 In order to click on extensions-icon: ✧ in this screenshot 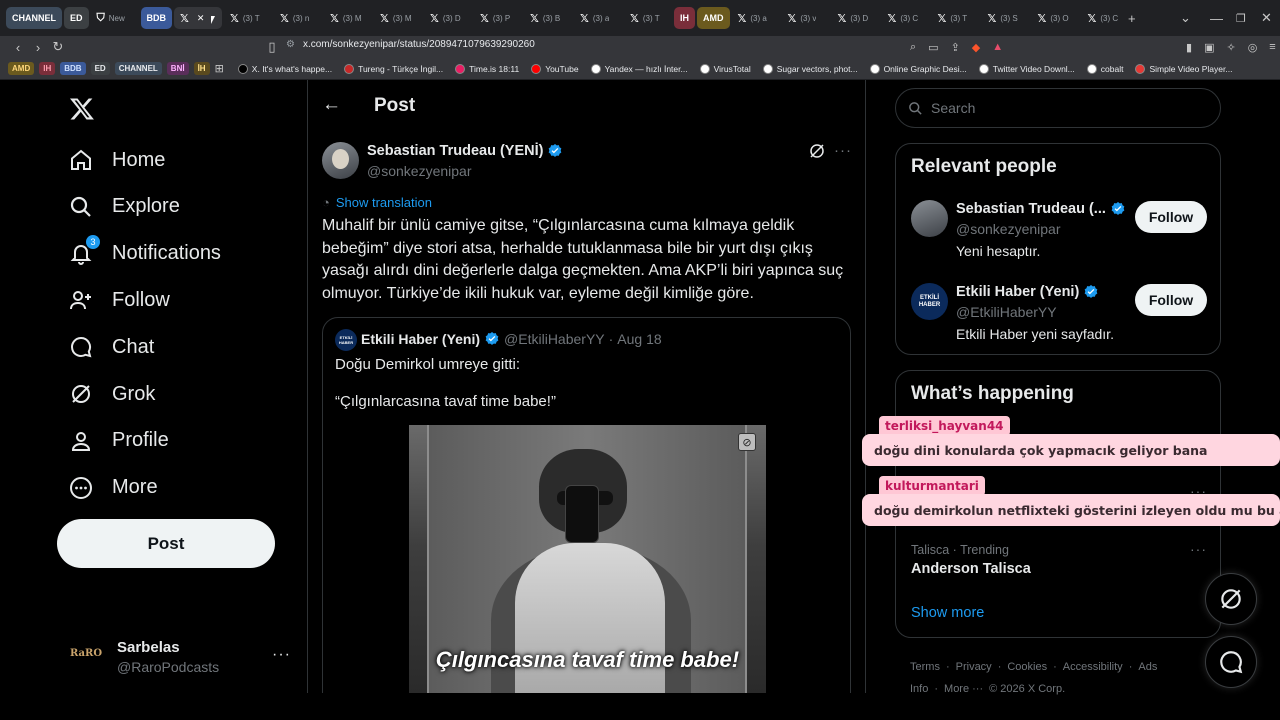, I will do `click(1230, 47)`.